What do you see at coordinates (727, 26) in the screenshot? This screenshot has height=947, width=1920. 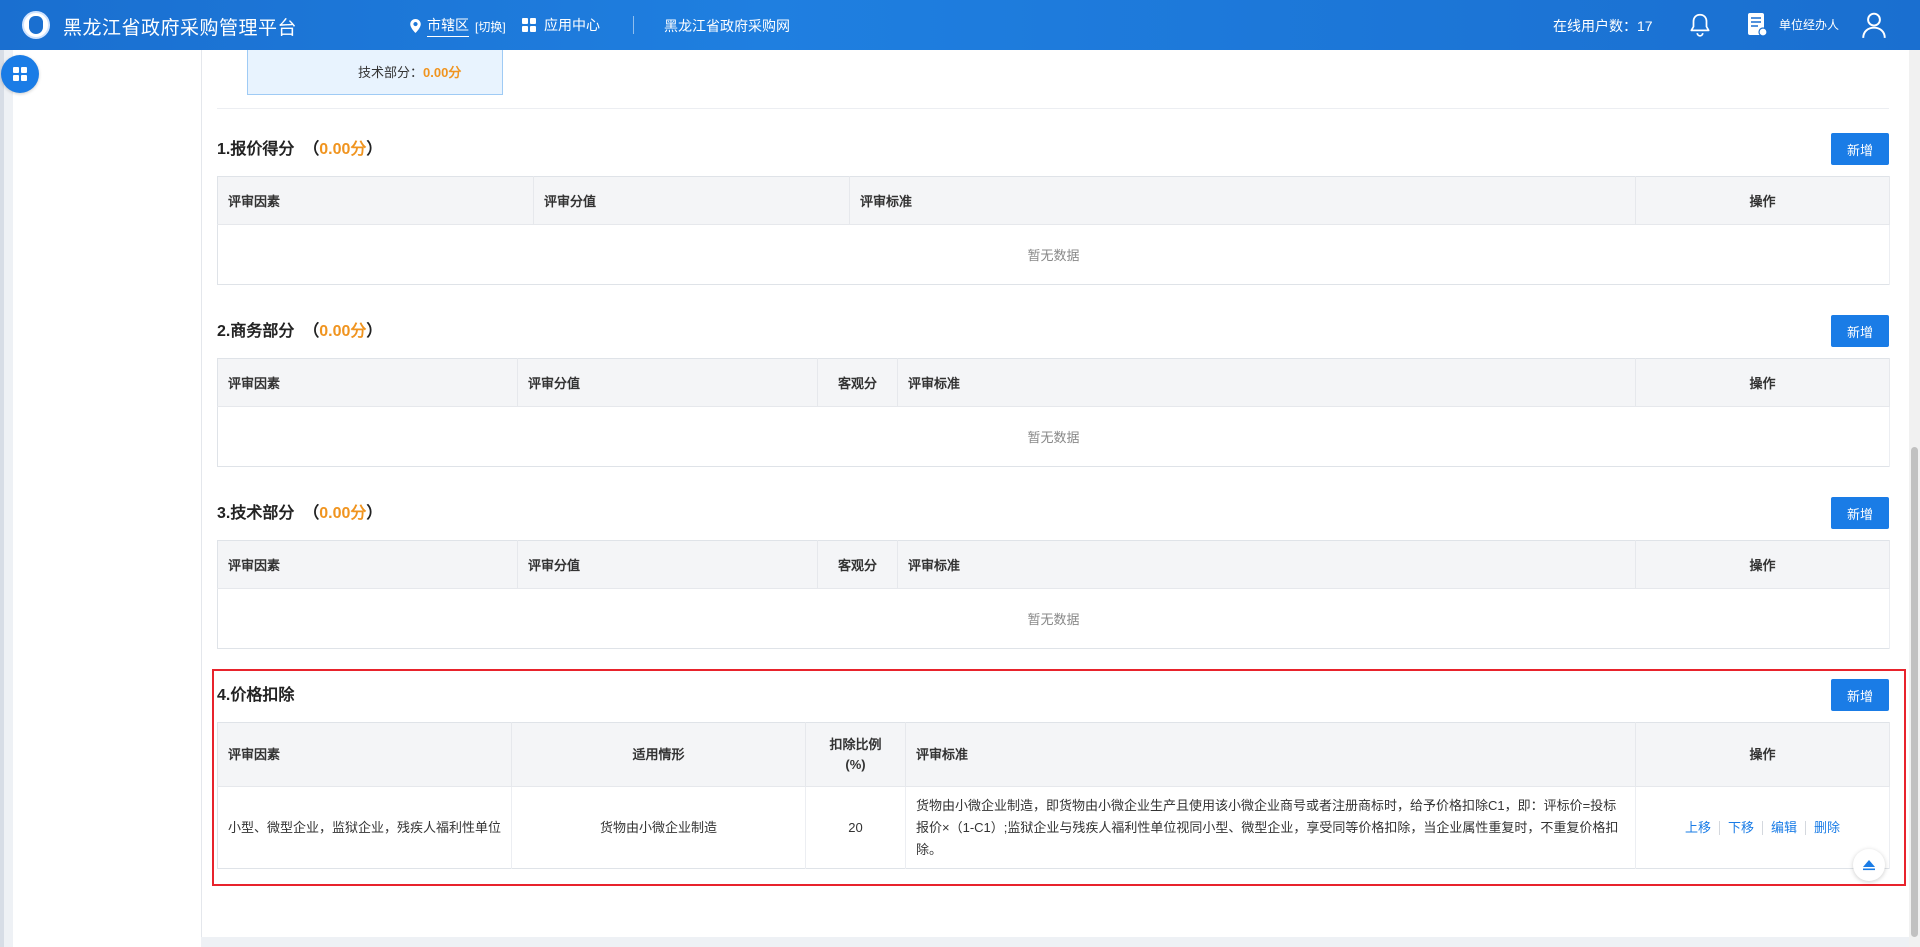 I see `portal-link: 黑龙江省政府采购网` at bounding box center [727, 26].